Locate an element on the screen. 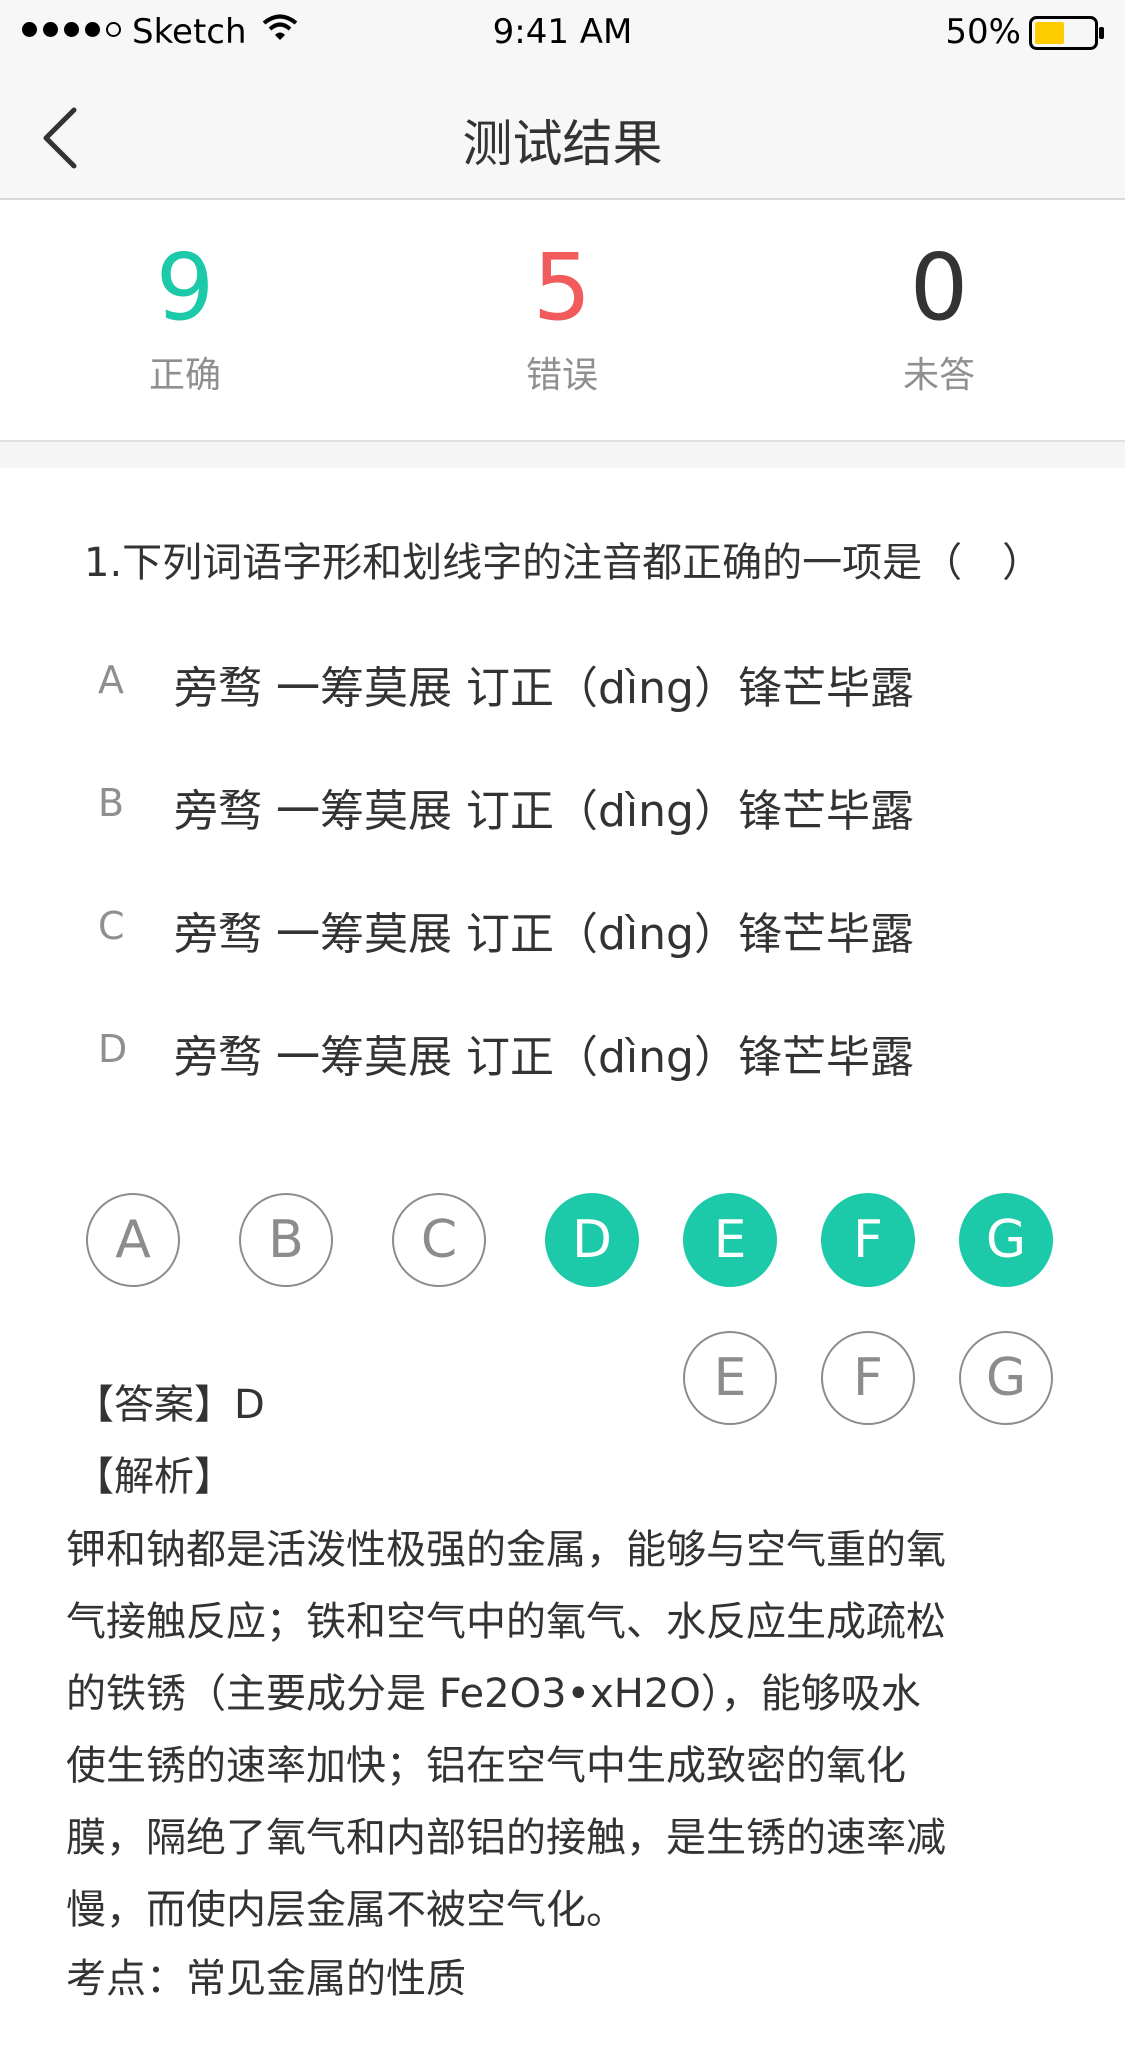 The width and height of the screenshot is (1125, 2058). section-divider is located at coordinates (562, 455).